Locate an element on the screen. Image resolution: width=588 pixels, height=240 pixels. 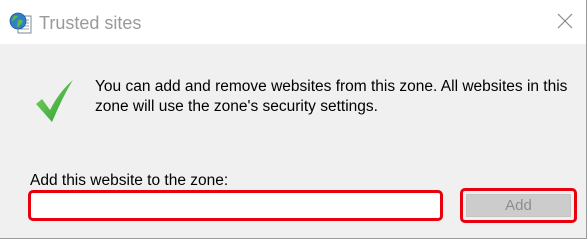
add-button-label: Add is located at coordinates (518, 205).